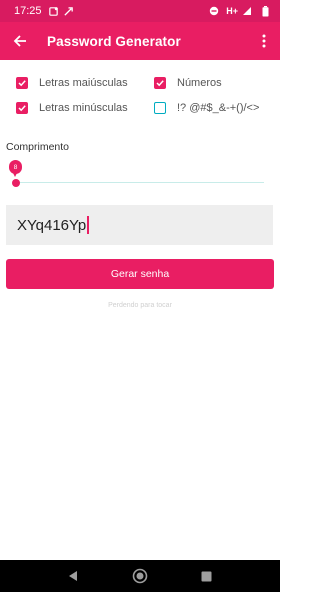 This screenshot has height=592, width=320. I want to click on app-notification-icon, so click(54, 11).